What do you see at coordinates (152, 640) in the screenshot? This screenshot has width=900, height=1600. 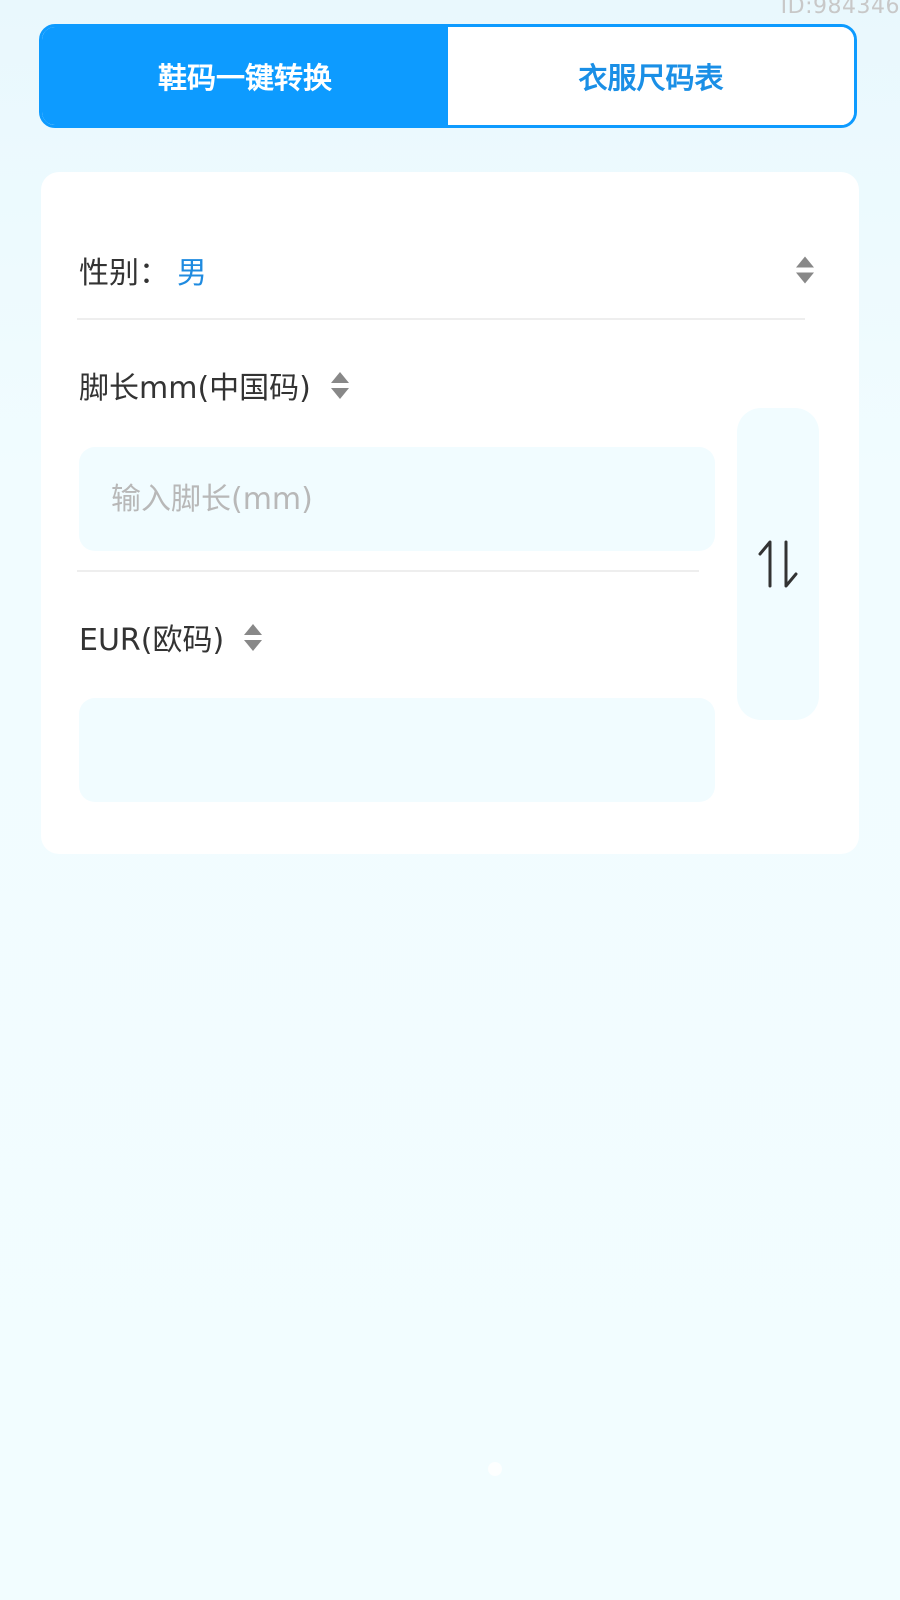 I see `target-unit-label: EUR(欧码)` at bounding box center [152, 640].